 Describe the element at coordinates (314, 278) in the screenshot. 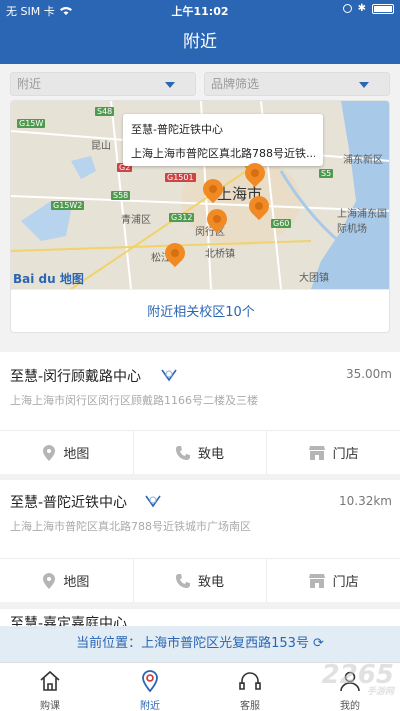

I see `map-label: 大团镇` at that location.